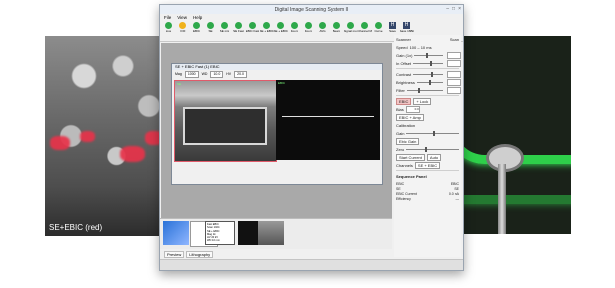 This screenshot has width=615, height=288. What do you see at coordinates (427, 165) in the screenshot?
I see `channels-button: SE + EBIC` at bounding box center [427, 165].